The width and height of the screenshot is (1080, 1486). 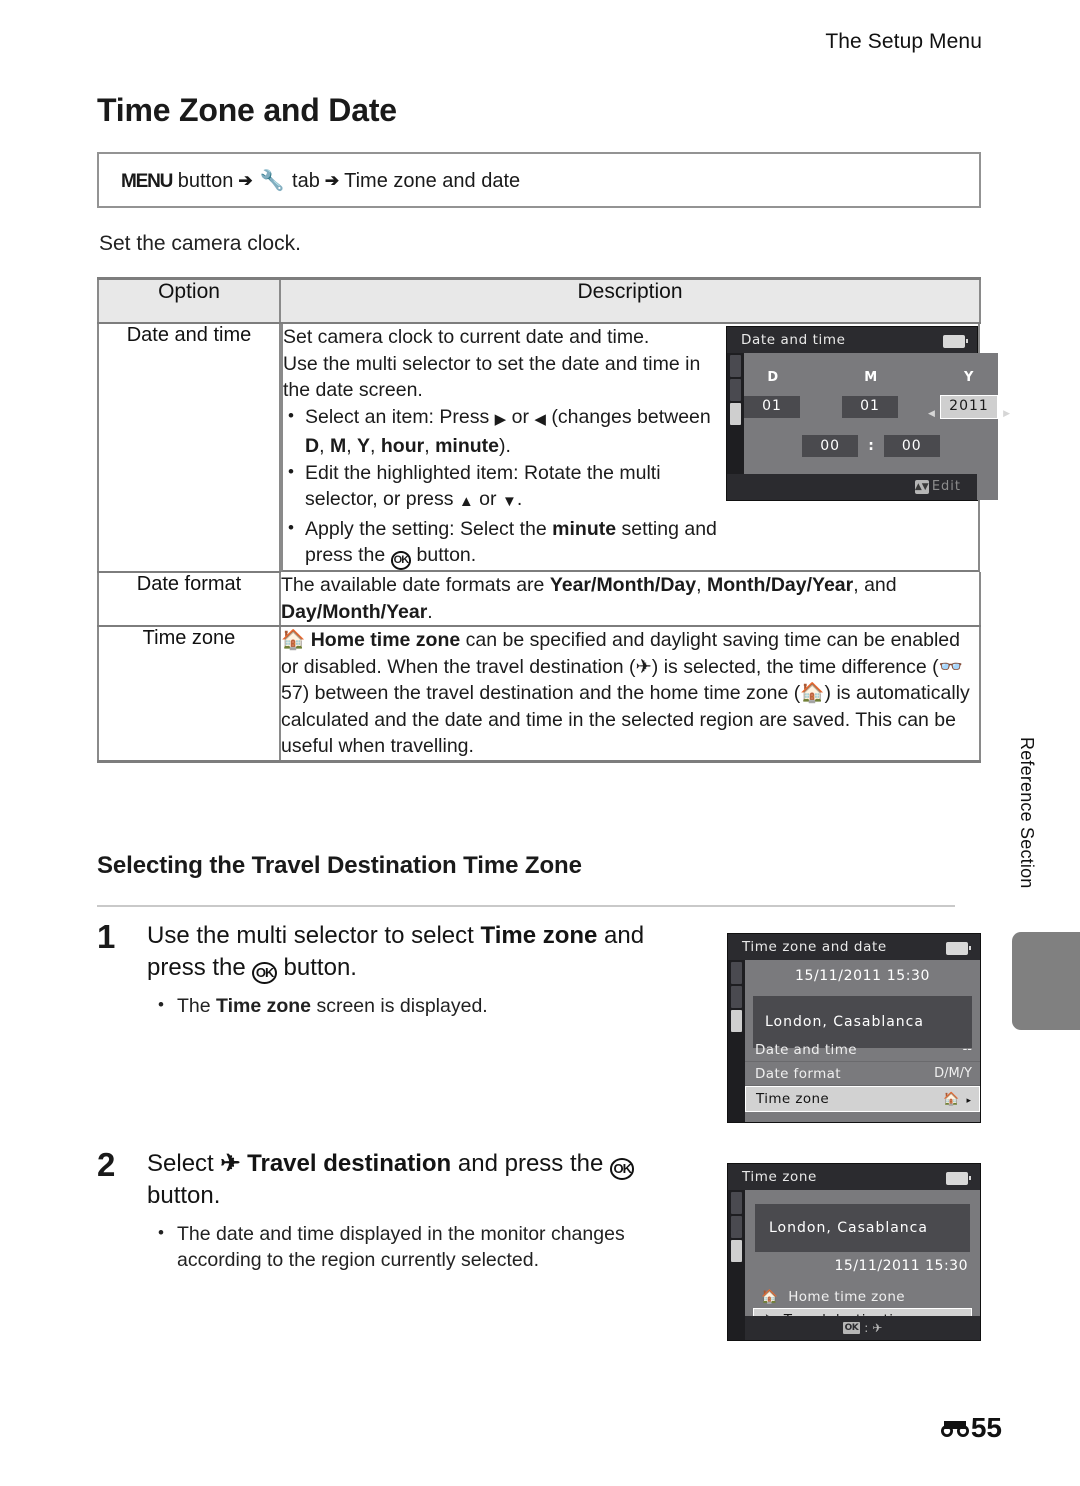 I want to click on reference-section-icon, so click(x=954, y=1429).